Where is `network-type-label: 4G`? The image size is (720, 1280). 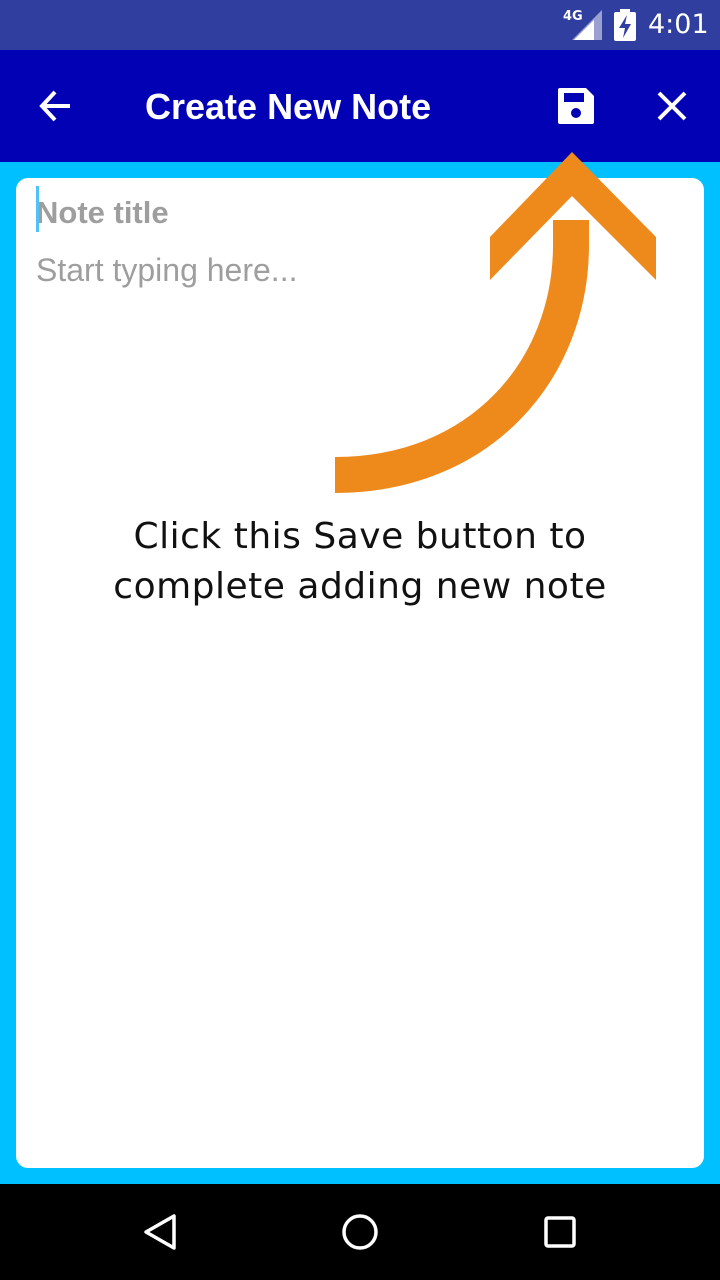
network-type-label: 4G is located at coordinates (573, 16).